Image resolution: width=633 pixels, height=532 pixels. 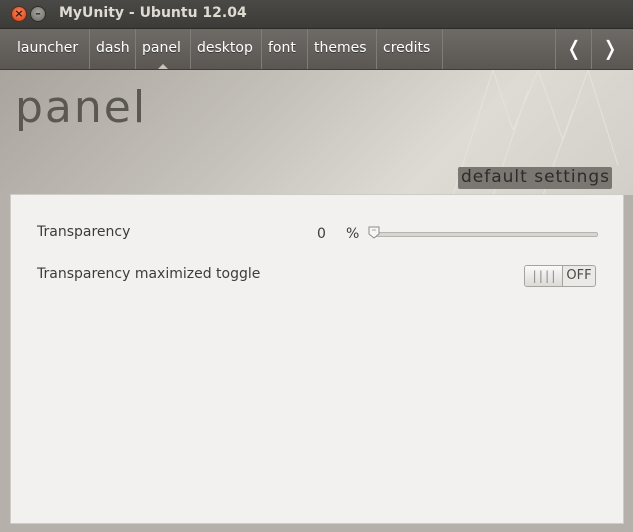 What do you see at coordinates (163, 49) in the screenshot?
I see `tab-panel: panel` at bounding box center [163, 49].